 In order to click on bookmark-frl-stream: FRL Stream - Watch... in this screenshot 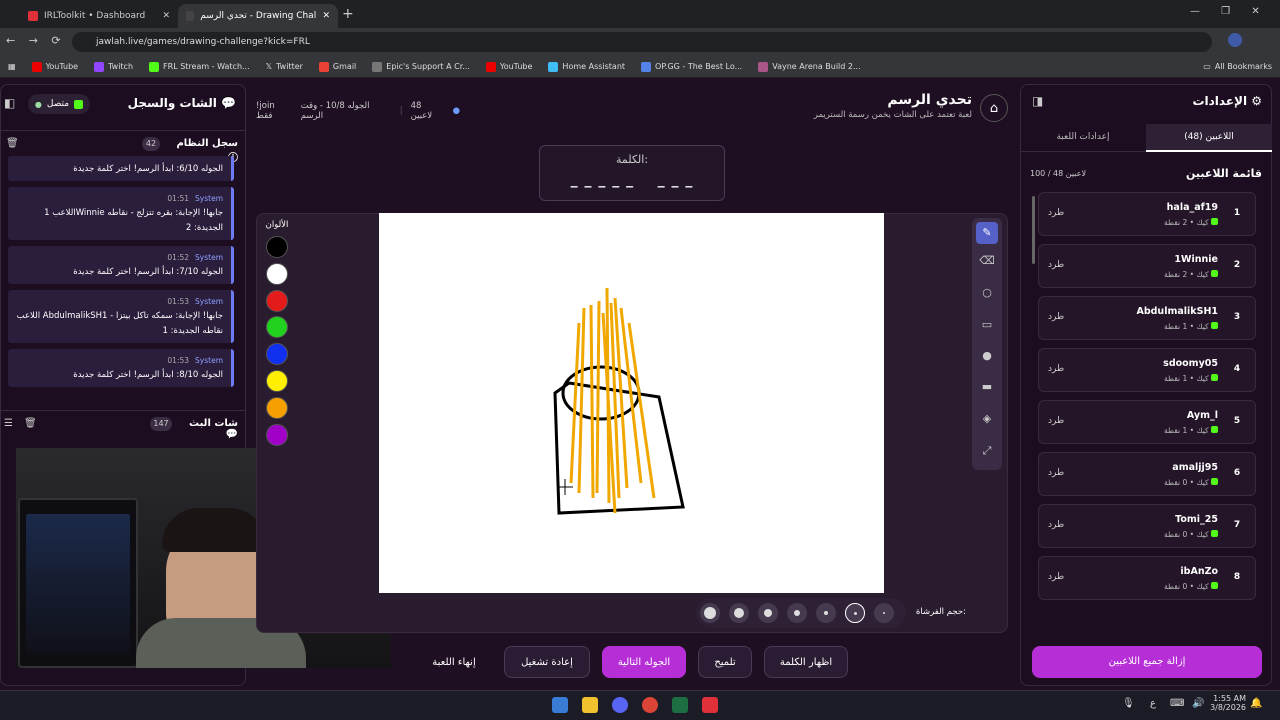, I will do `click(199, 66)`.